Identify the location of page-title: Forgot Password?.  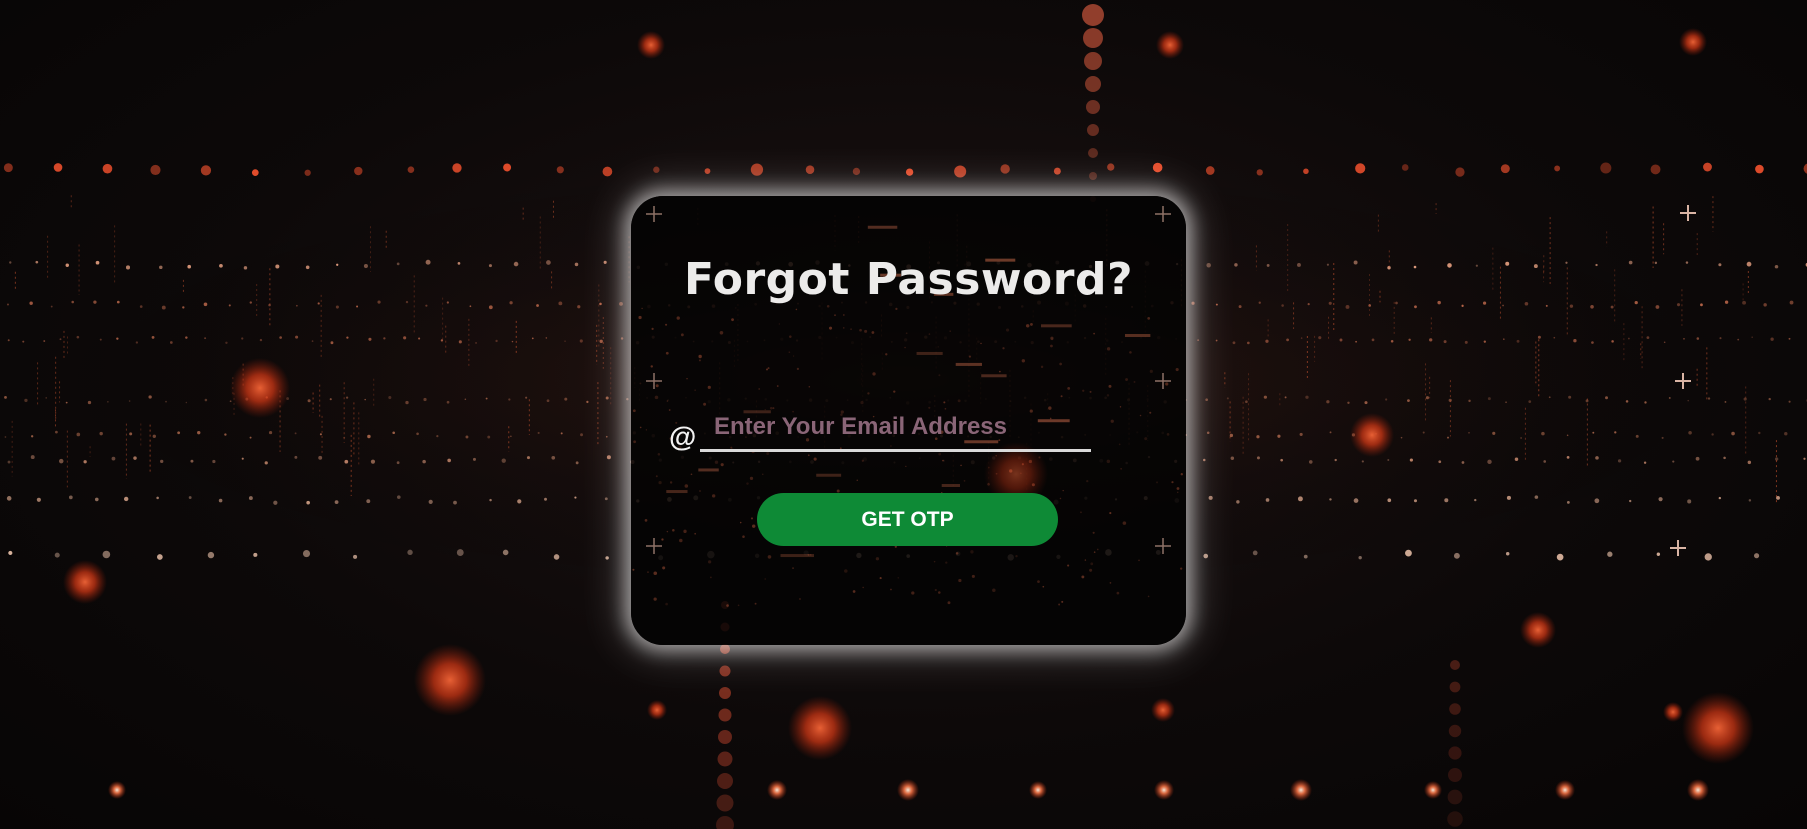
(908, 279).